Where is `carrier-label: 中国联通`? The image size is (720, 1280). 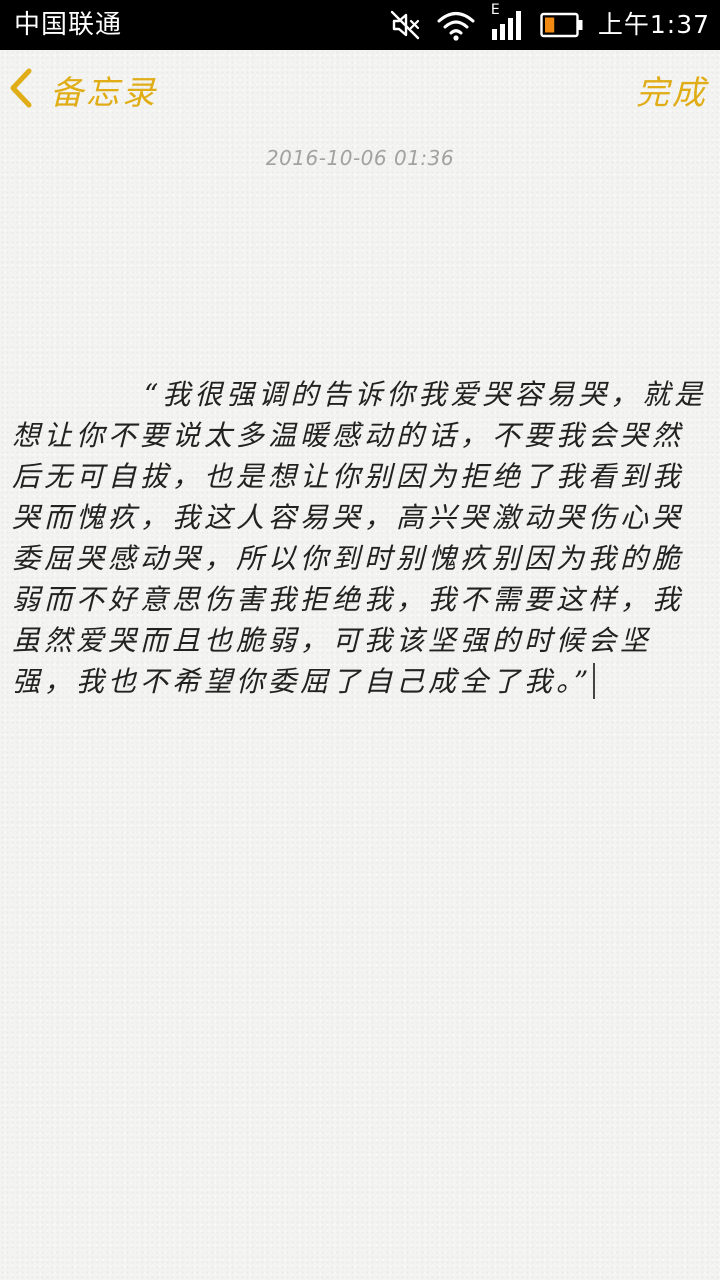 carrier-label: 中国联通 is located at coordinates (68, 25).